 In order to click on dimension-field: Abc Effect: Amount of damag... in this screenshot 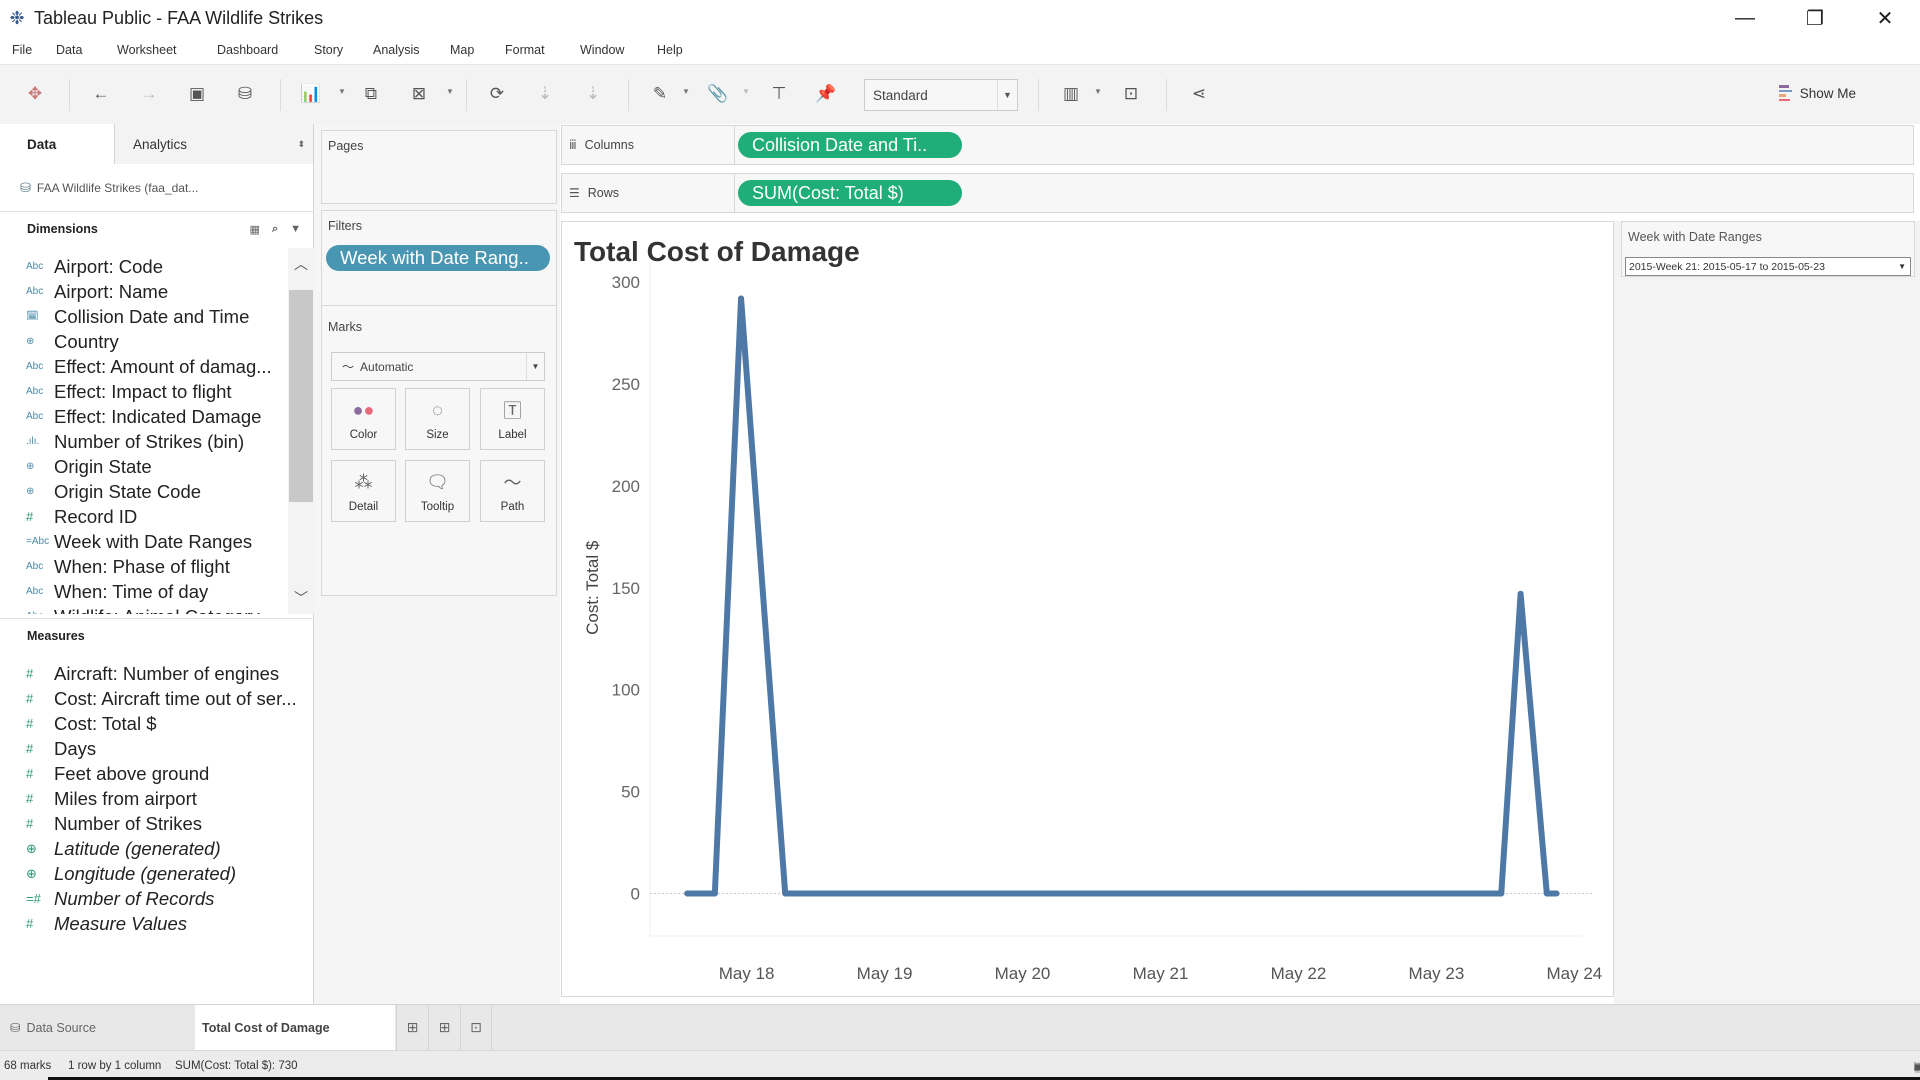, I will do `click(144, 366)`.